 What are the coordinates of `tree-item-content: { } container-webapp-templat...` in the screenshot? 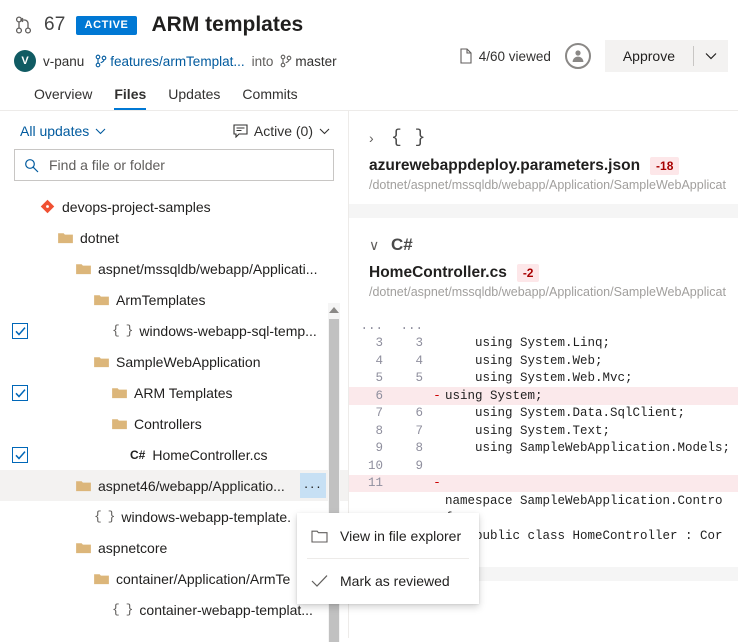 It's located at (173, 610).